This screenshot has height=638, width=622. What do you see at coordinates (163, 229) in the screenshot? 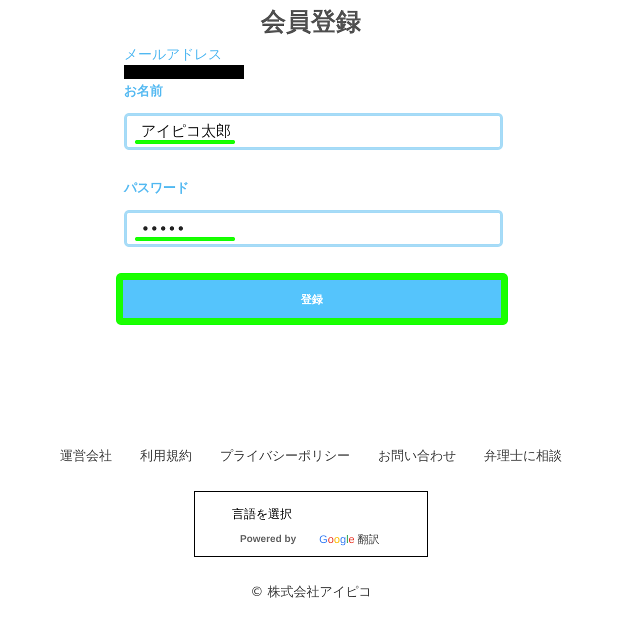
I see `field-value: •••••` at bounding box center [163, 229].